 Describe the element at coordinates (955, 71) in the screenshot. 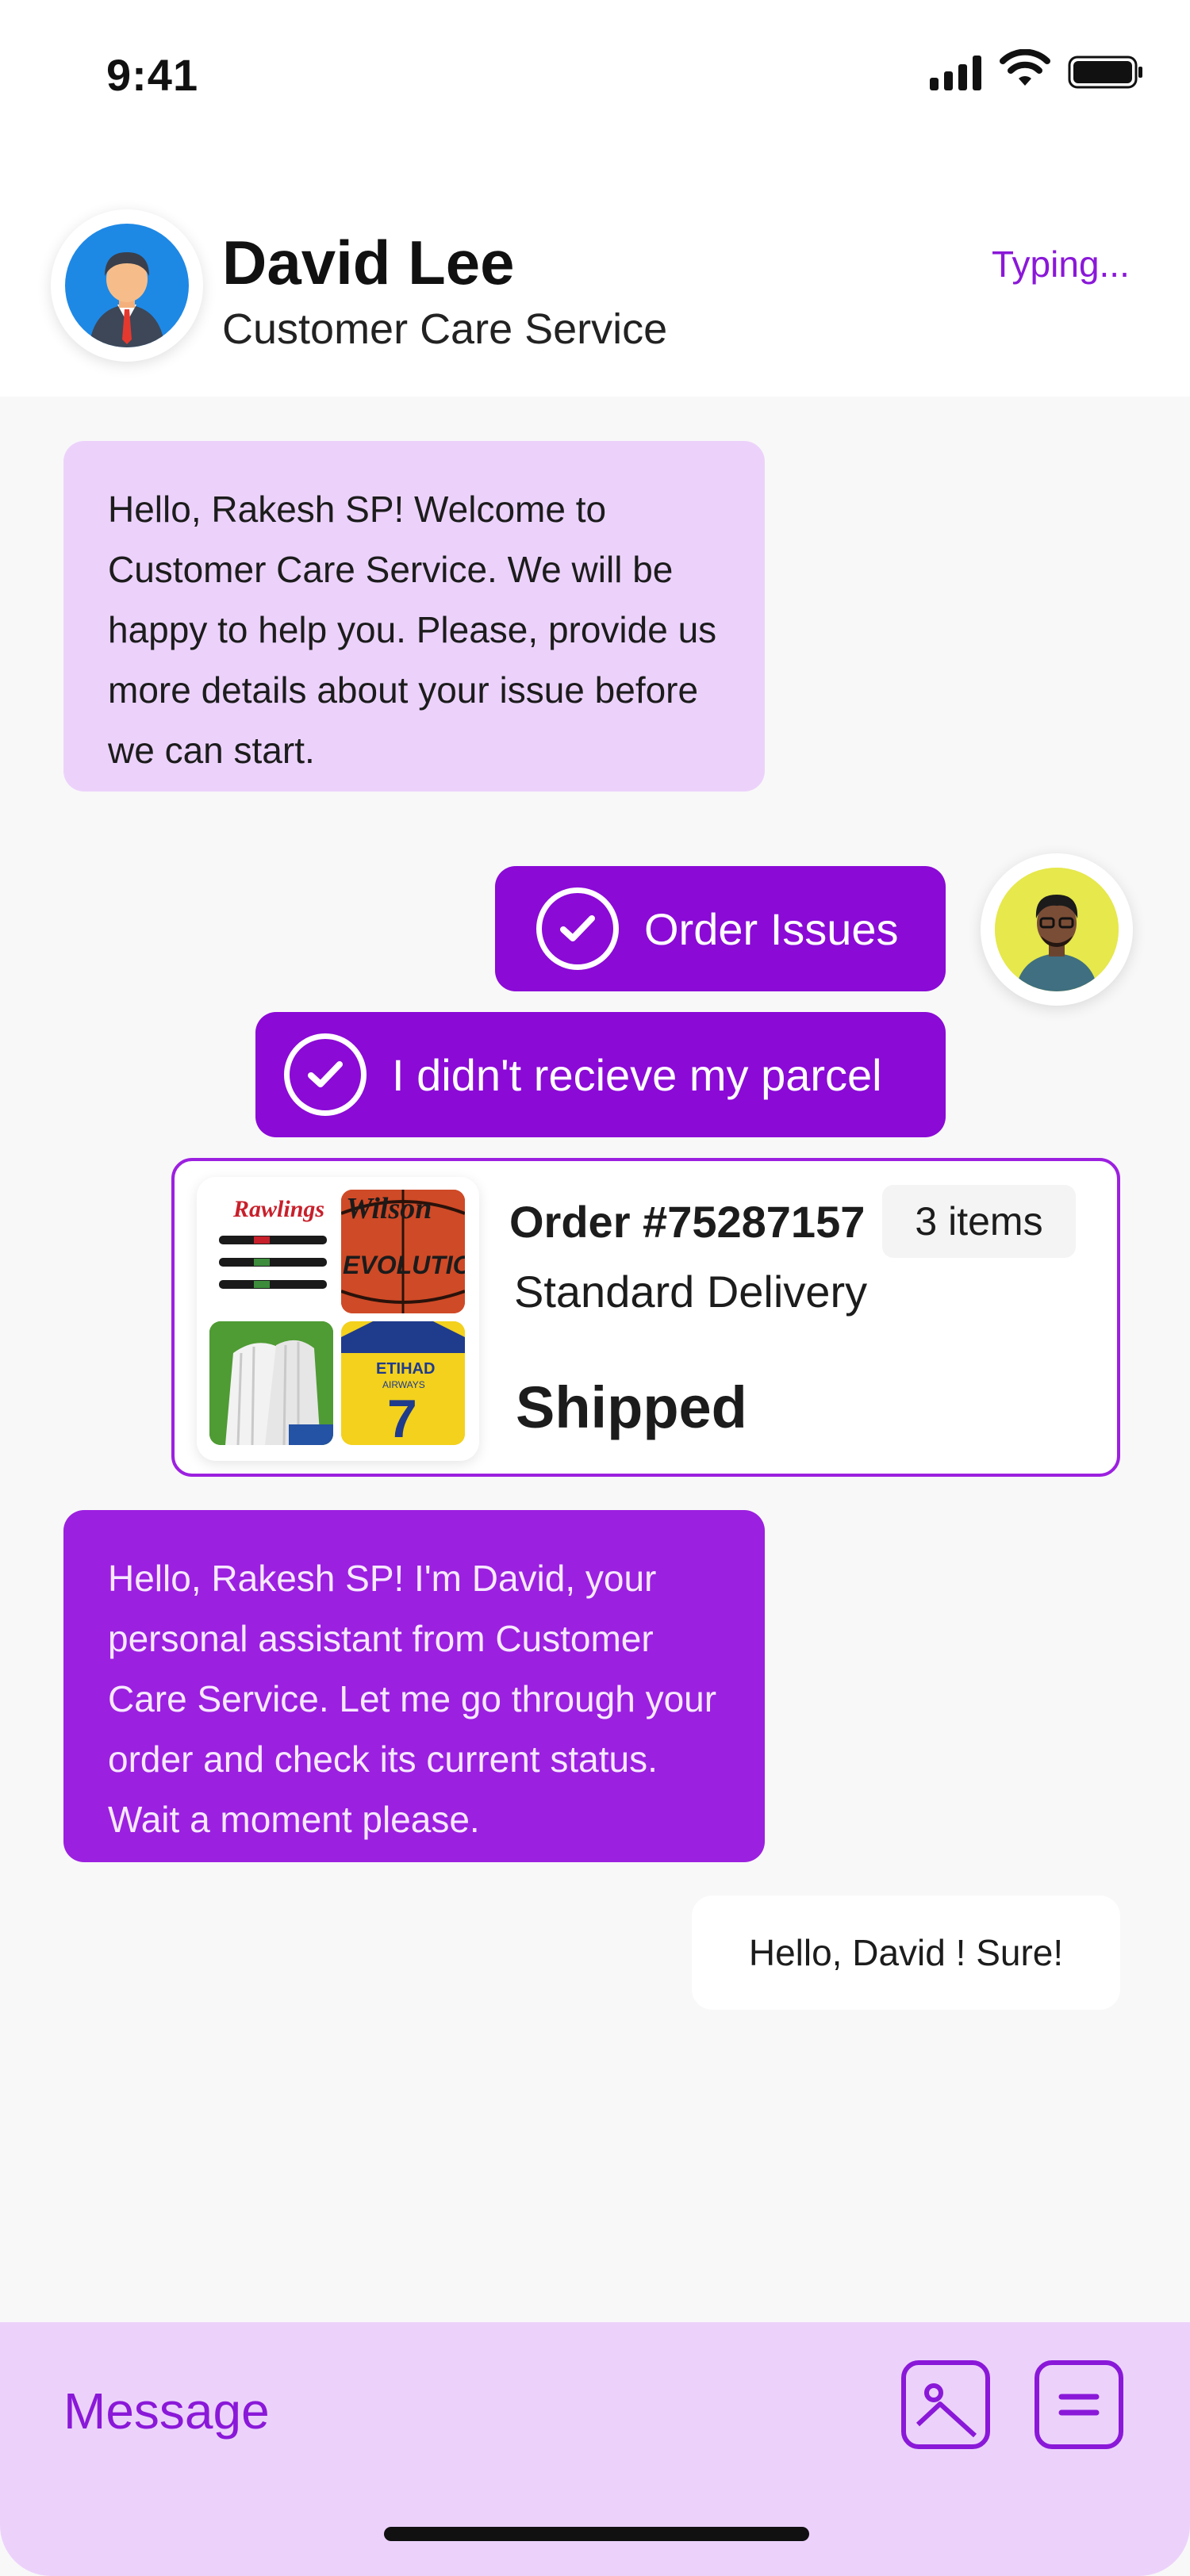

I see `cellular-signal-icon` at that location.